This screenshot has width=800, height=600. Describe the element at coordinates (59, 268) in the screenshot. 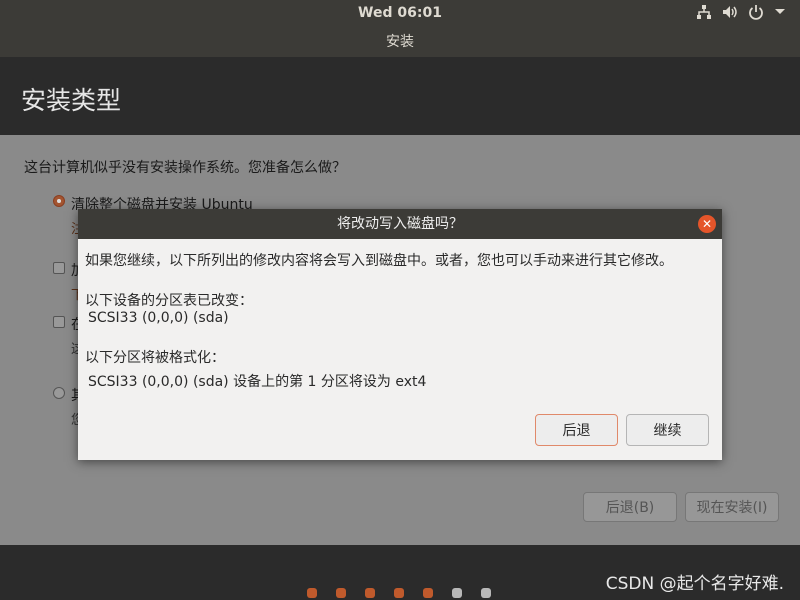

I see `encrypt-checkbox` at that location.